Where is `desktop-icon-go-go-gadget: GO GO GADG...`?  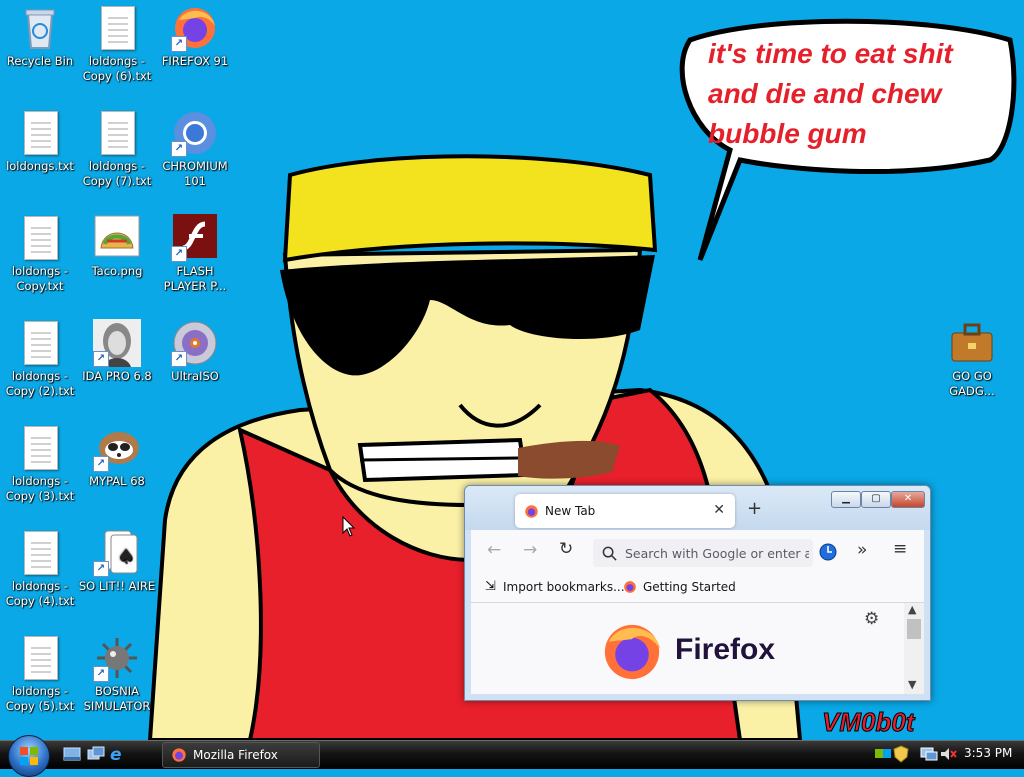
desktop-icon-go-go-gadget: GO GO GADG... is located at coordinates (972, 359).